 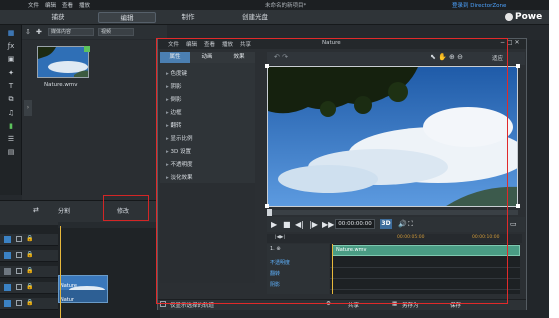 I want to click on room-icon-column: ▦ ƒx ▣ ✦ T ⧉ ♫ ▮ ☰ ▤, so click(x=11, y=110).